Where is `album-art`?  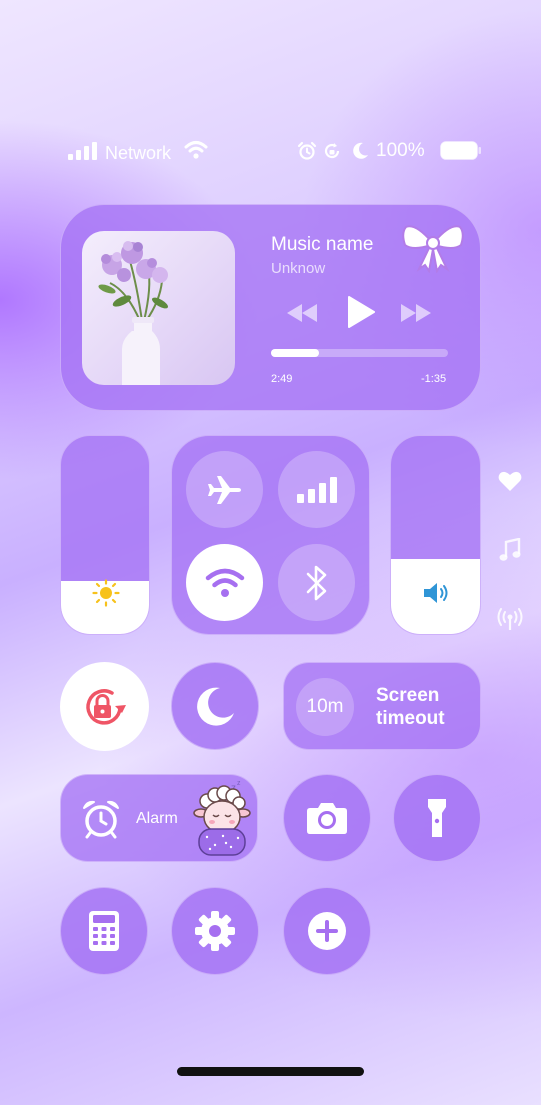 album-art is located at coordinates (158, 308).